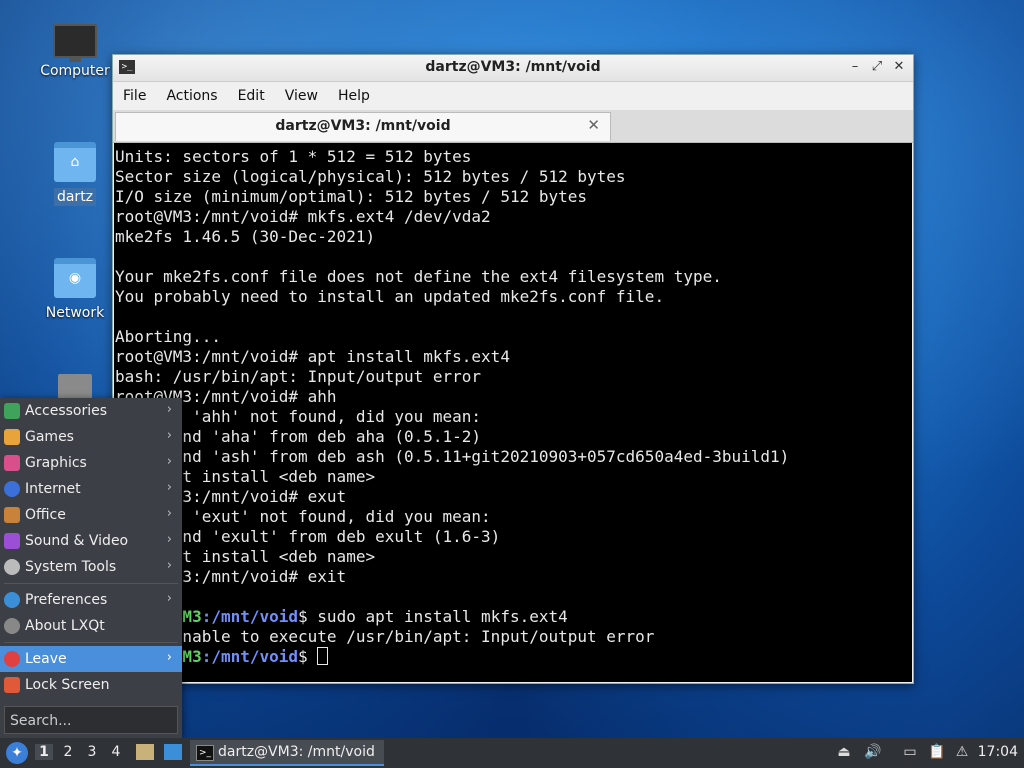 Image resolution: width=1024 pixels, height=768 pixels. I want to click on terminal-line: root@VM3:/mnt/void# mkfs.ext4 /dev/vda2, so click(303, 216).